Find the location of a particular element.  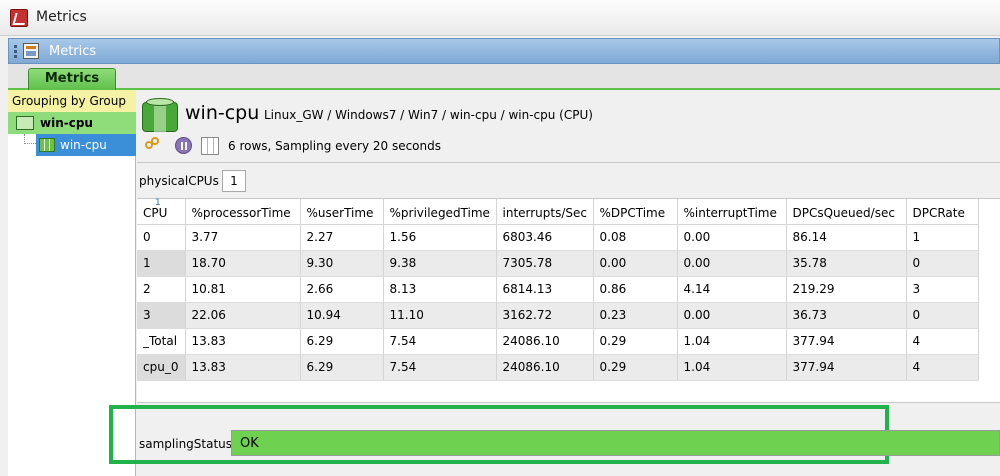

column-header: DPCsQueued/sec is located at coordinates (846, 212).